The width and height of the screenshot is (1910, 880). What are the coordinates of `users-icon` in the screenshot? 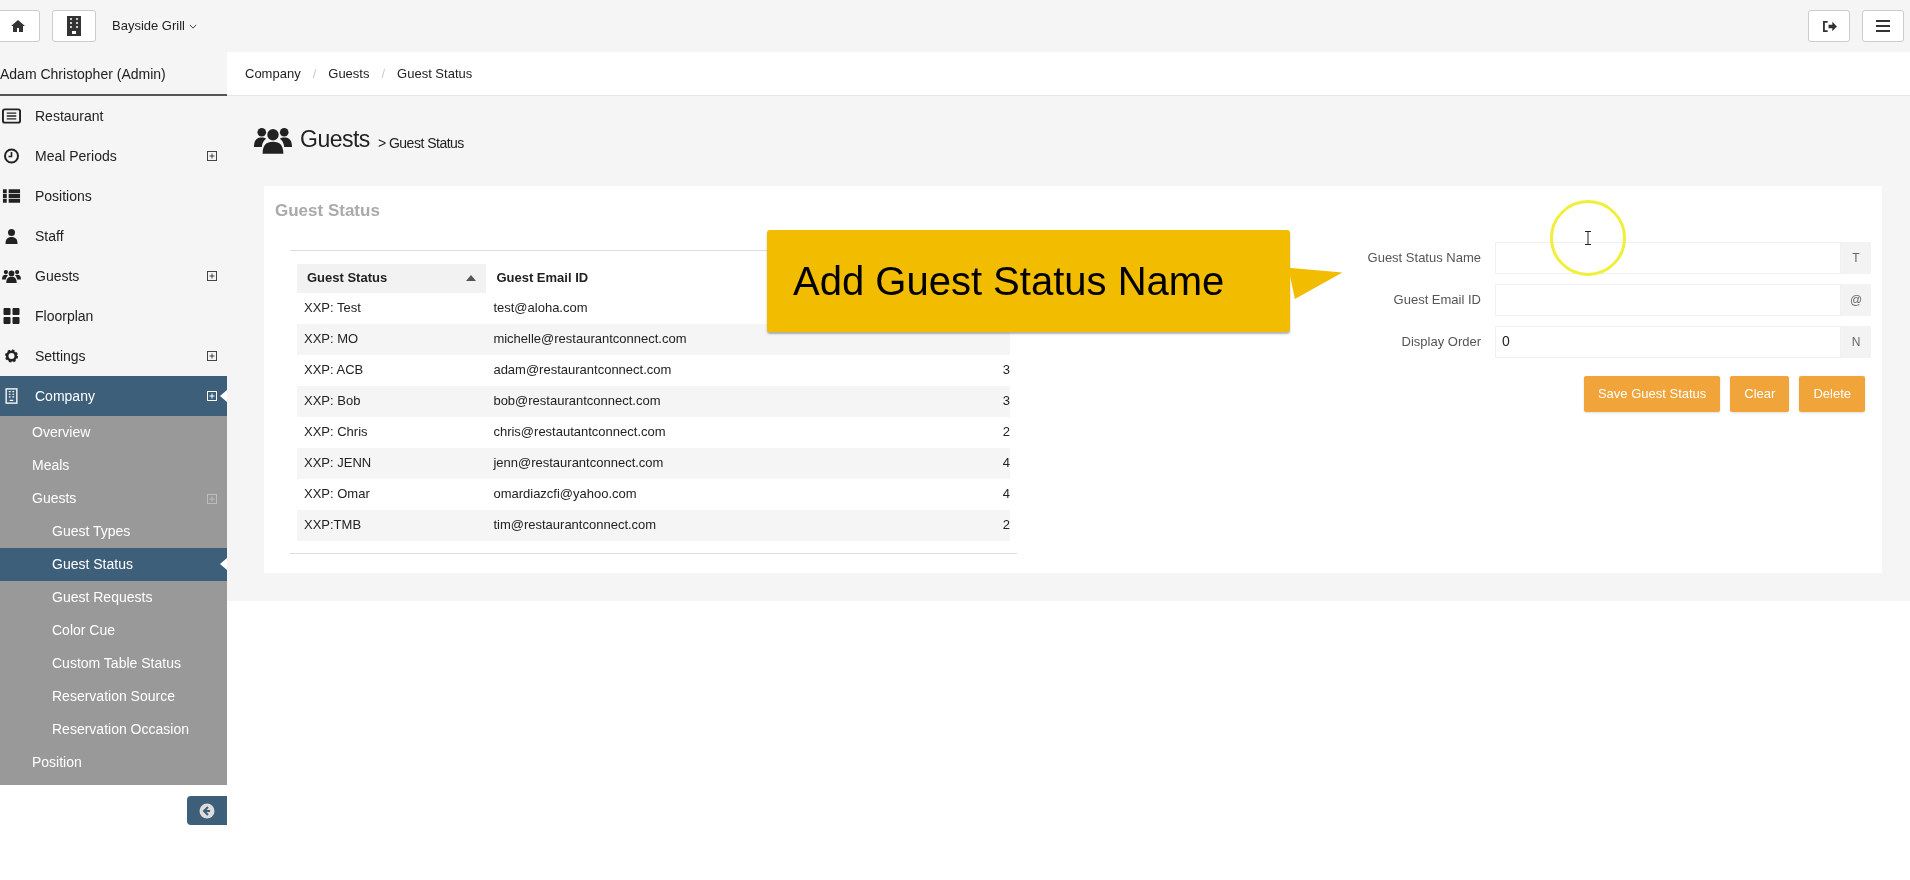 It's located at (11, 276).